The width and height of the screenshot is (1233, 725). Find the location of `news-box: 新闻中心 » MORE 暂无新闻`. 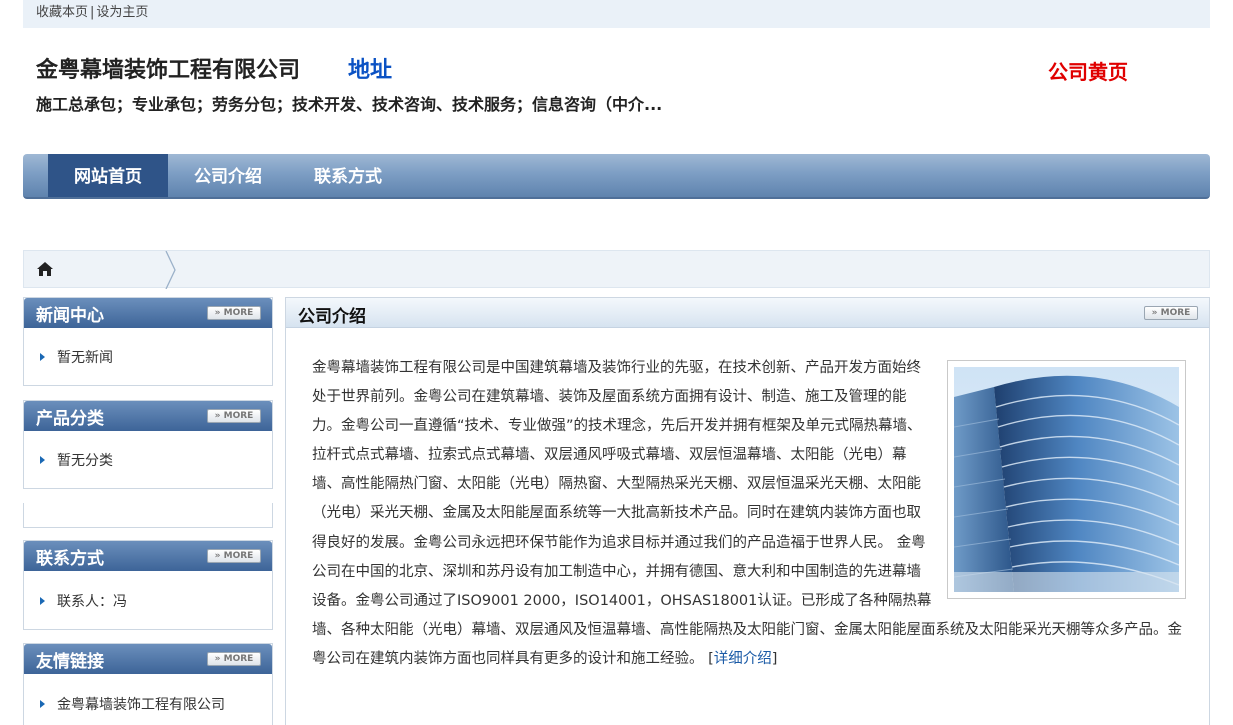

news-box: 新闻中心 » MORE 暂无新闻 is located at coordinates (148, 341).